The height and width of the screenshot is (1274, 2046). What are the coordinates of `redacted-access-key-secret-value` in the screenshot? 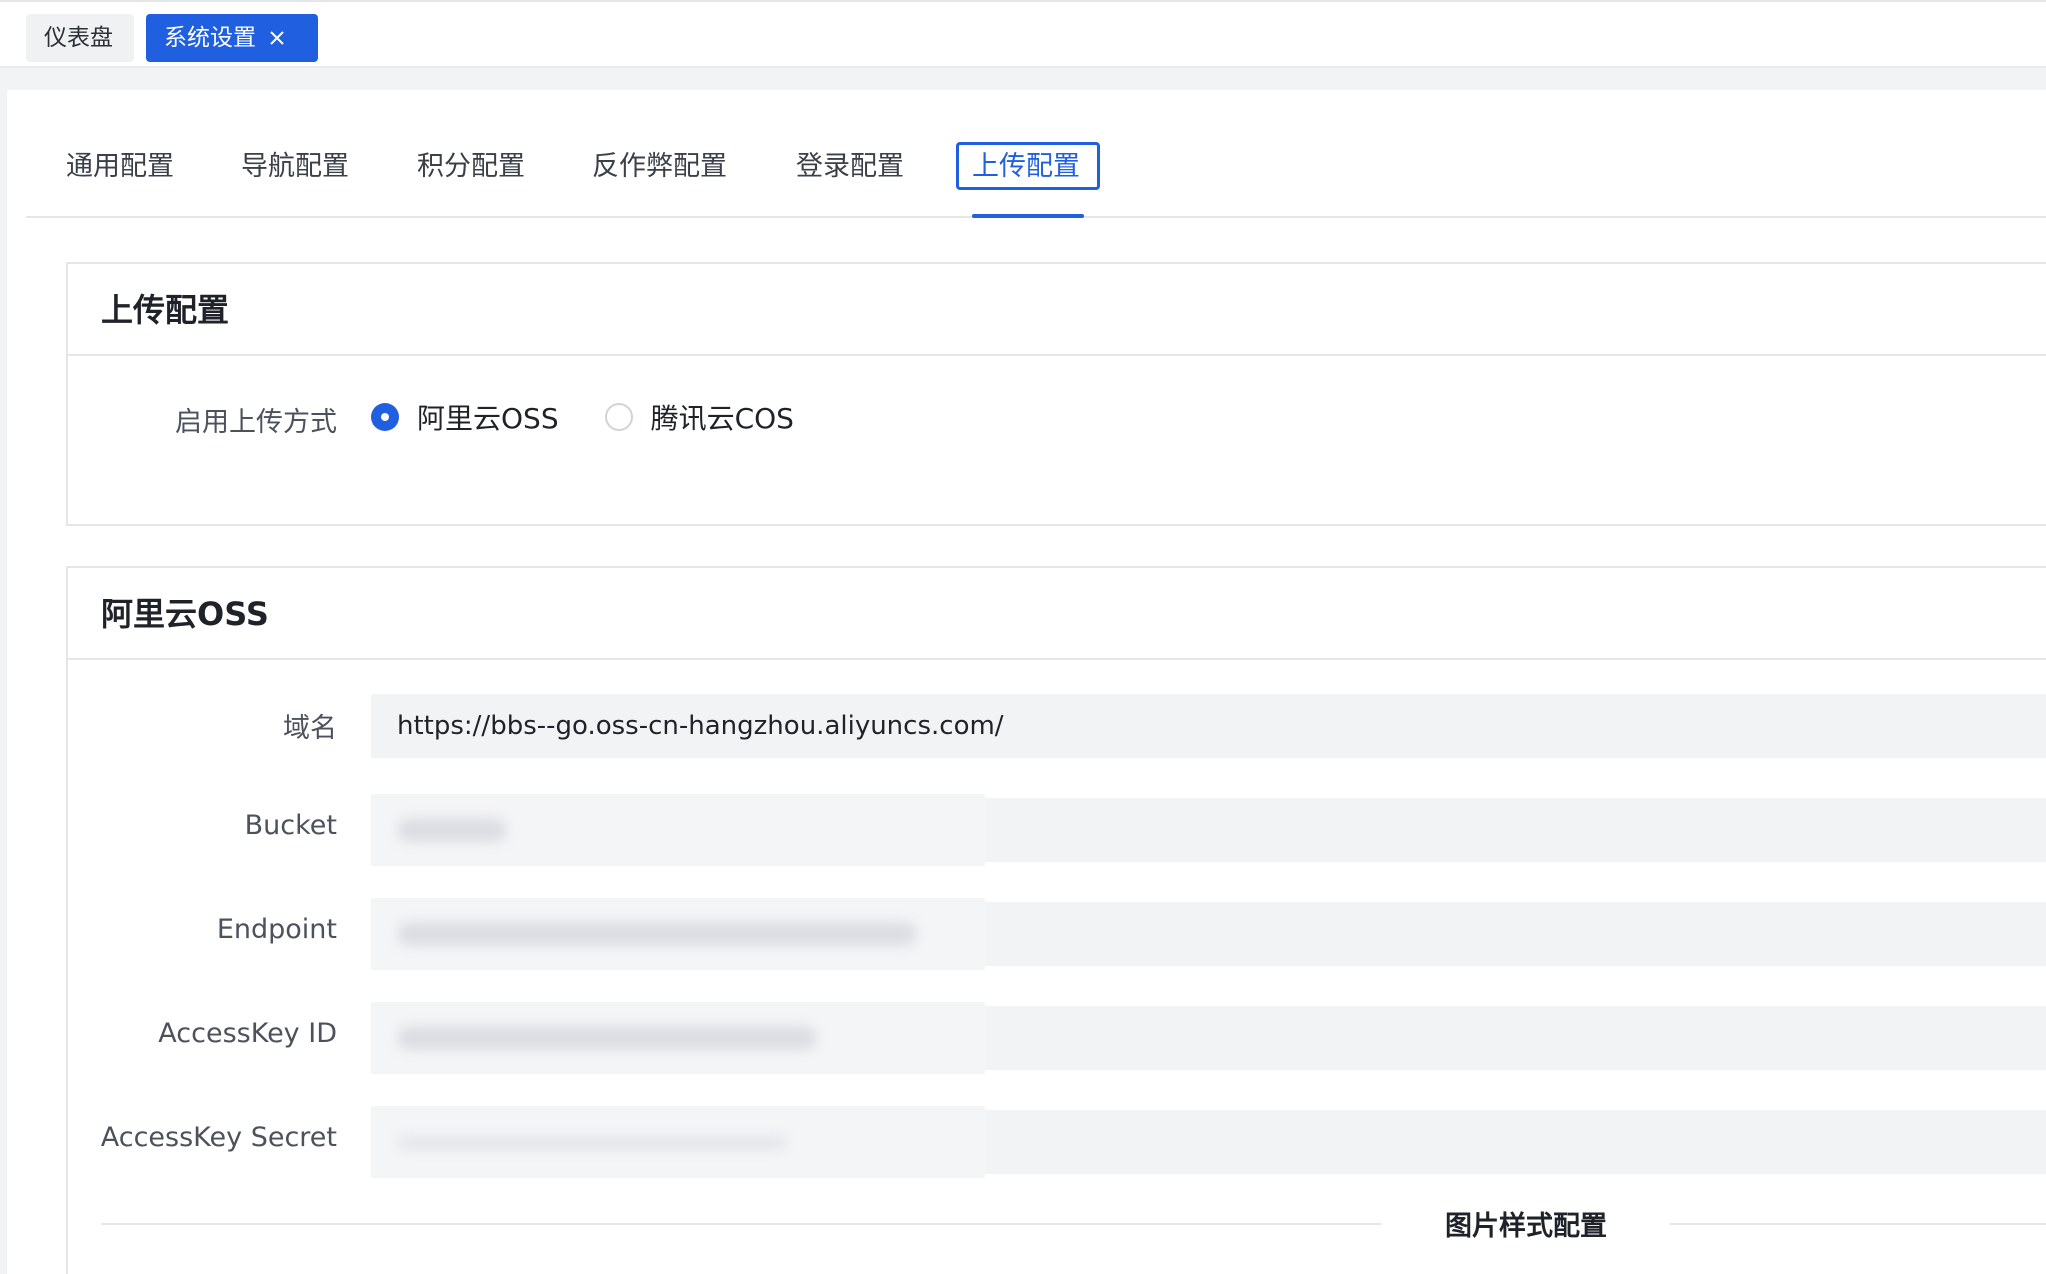 It's located at (678, 1142).